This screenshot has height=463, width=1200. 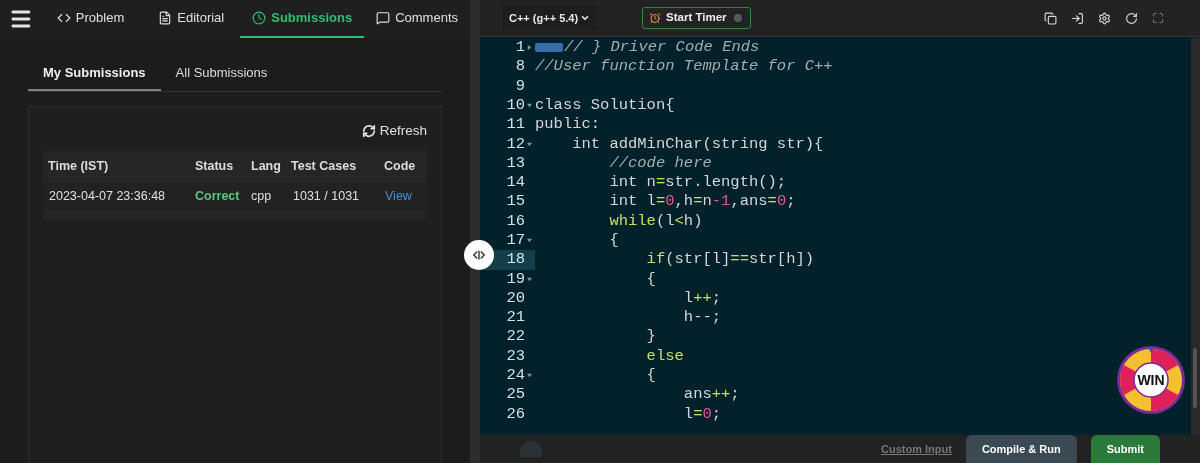 I want to click on code-line: l++;, so click(x=702, y=298).